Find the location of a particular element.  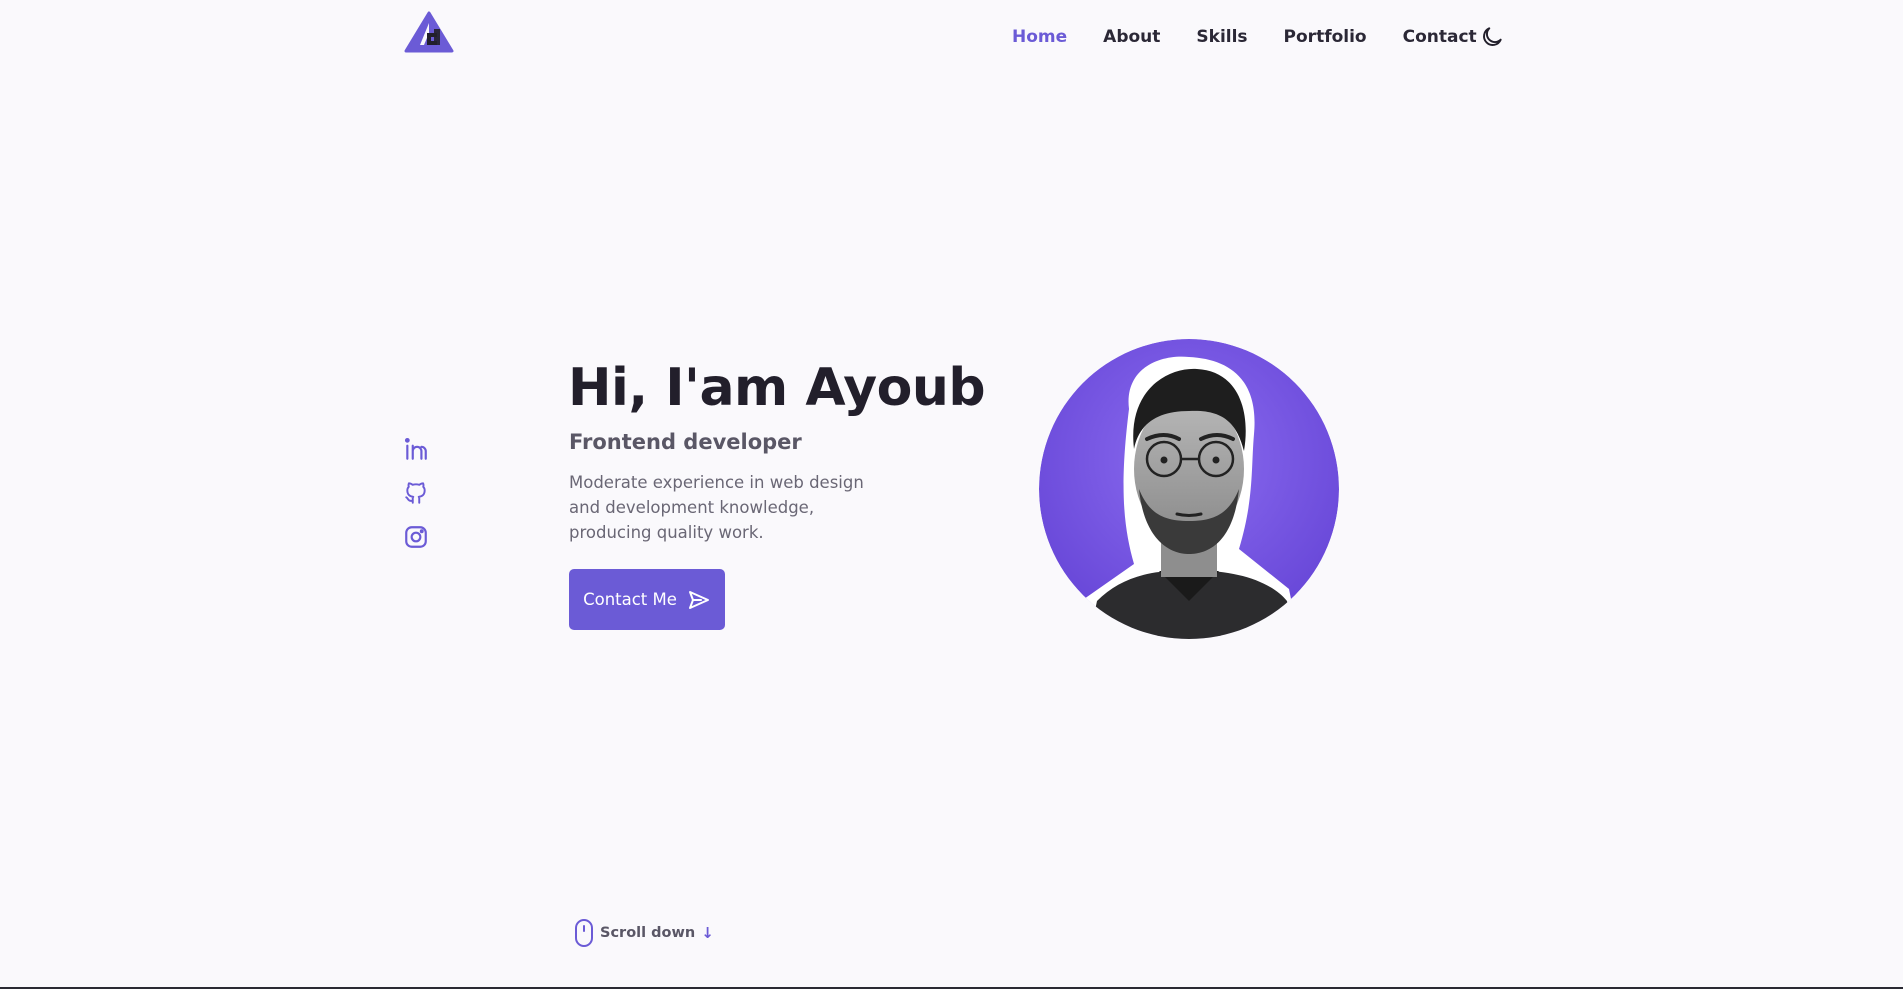

hero-subtitle: Frontend developer is located at coordinates (685, 442).